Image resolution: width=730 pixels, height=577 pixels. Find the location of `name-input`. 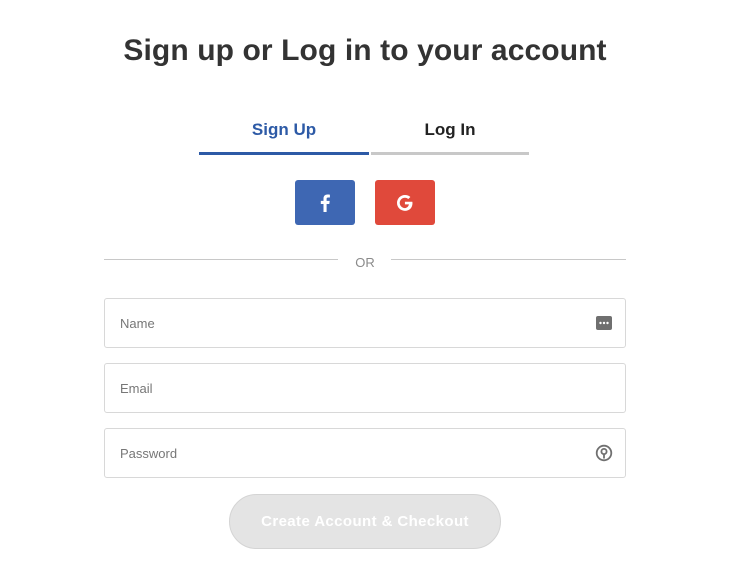

name-input is located at coordinates (365, 323).